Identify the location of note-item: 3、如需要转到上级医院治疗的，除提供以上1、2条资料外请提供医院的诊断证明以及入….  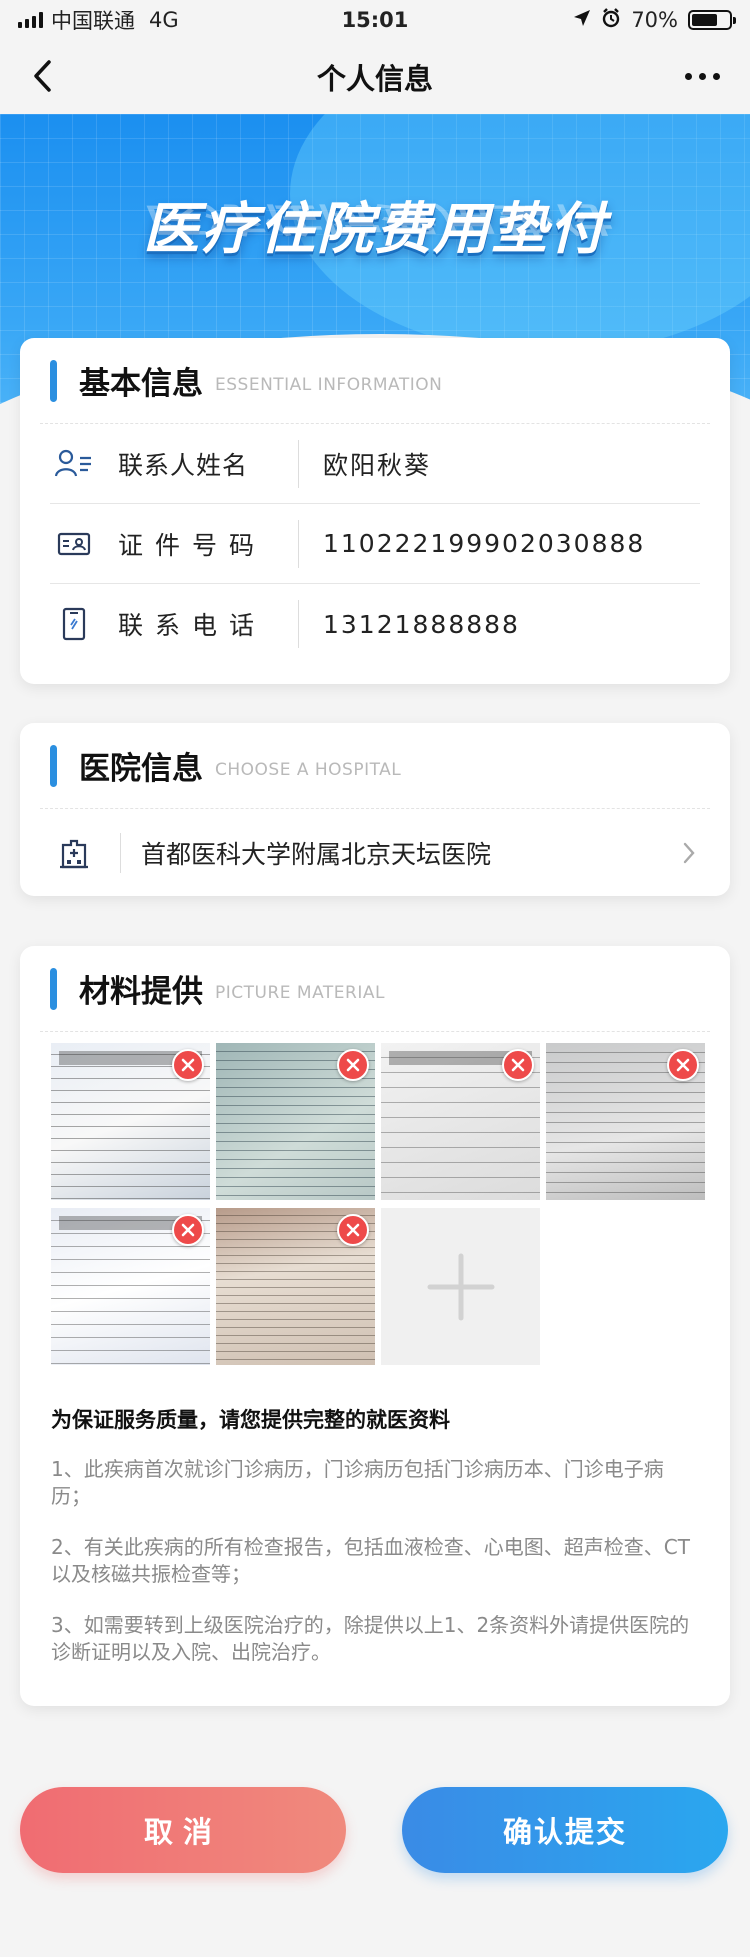
(370, 1638).